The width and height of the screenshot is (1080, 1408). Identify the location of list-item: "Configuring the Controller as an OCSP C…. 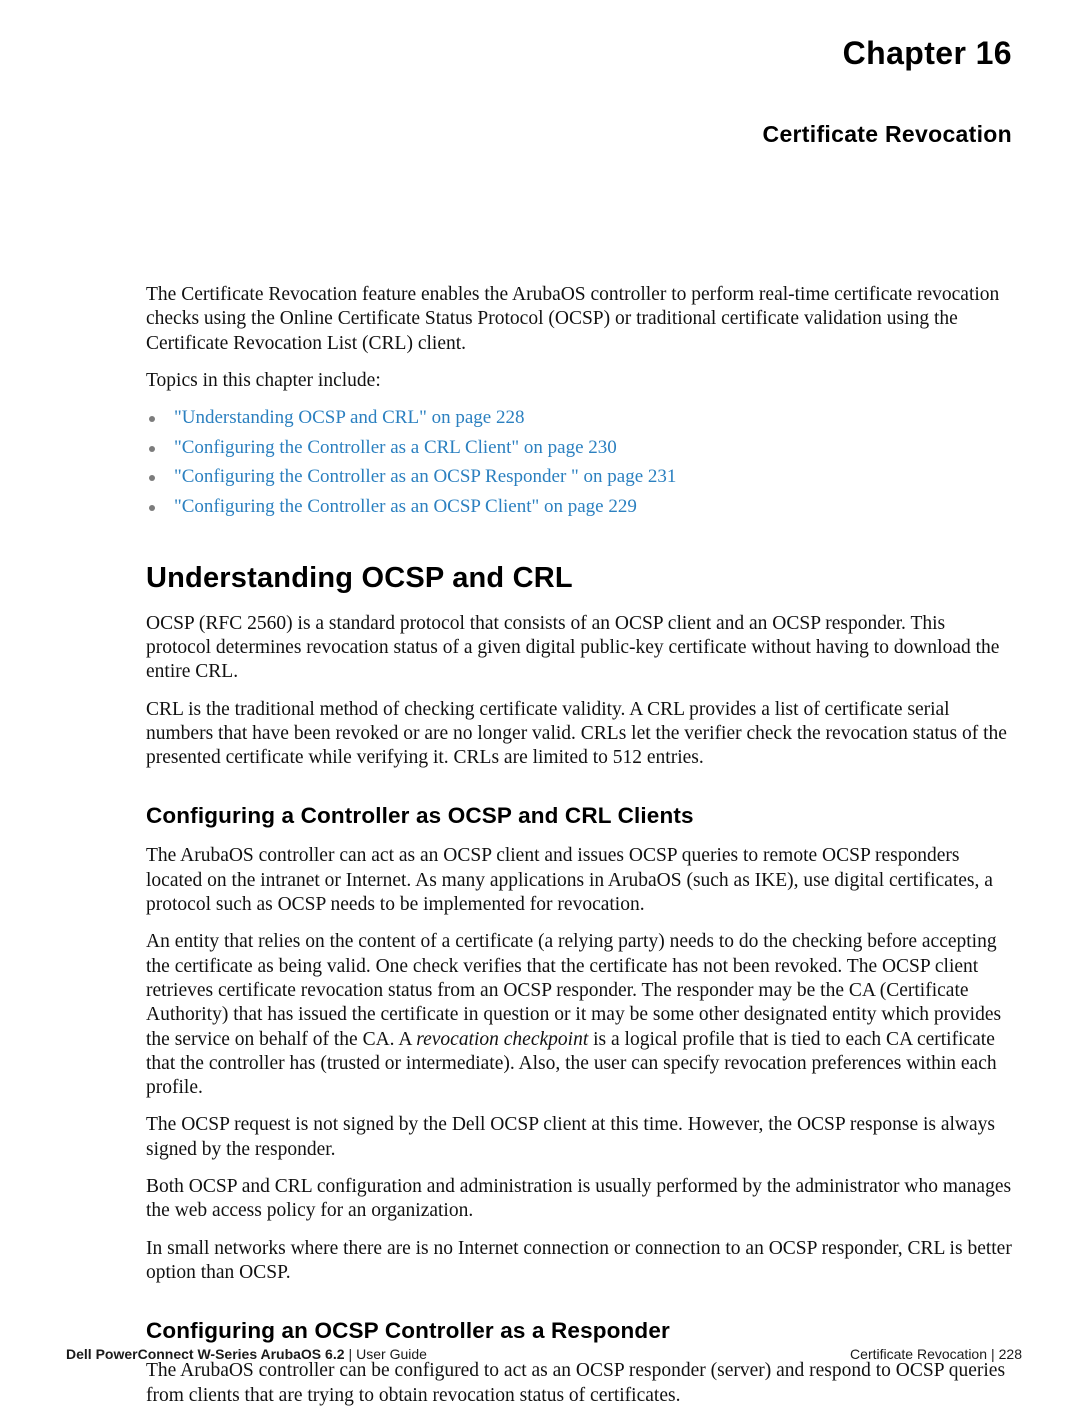
(579, 507).